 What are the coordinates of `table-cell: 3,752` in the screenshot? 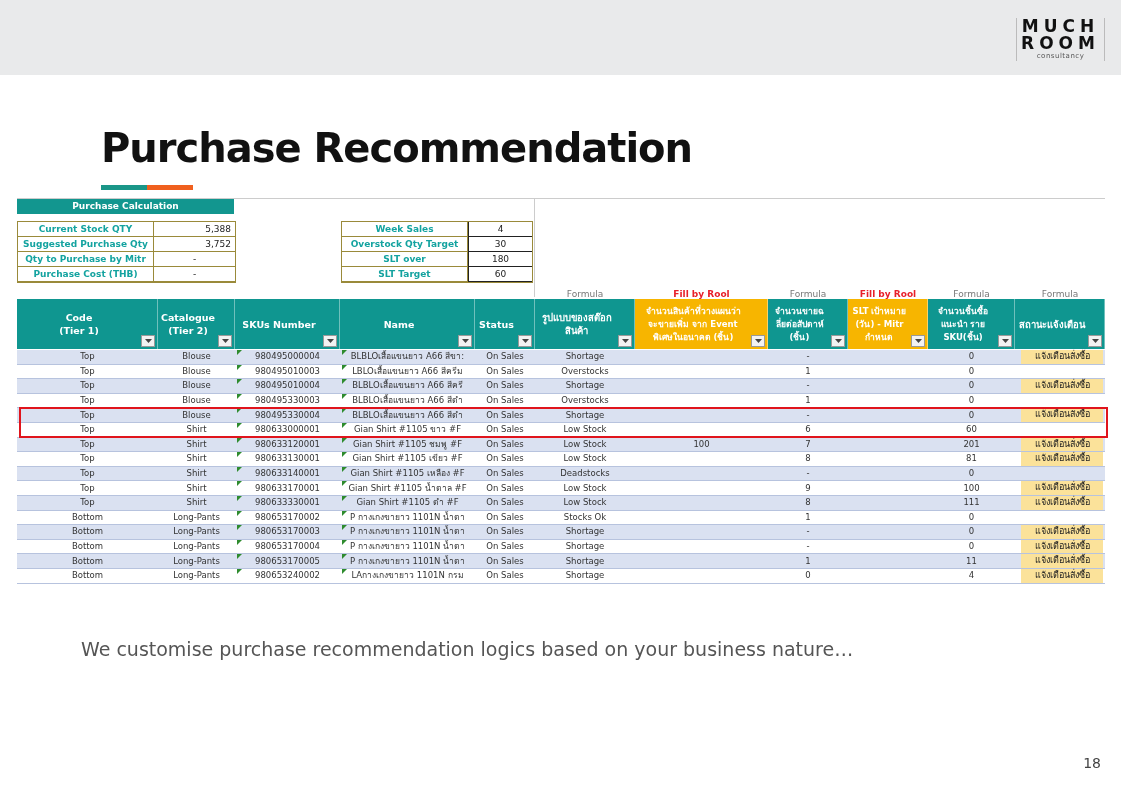 It's located at (194, 244).